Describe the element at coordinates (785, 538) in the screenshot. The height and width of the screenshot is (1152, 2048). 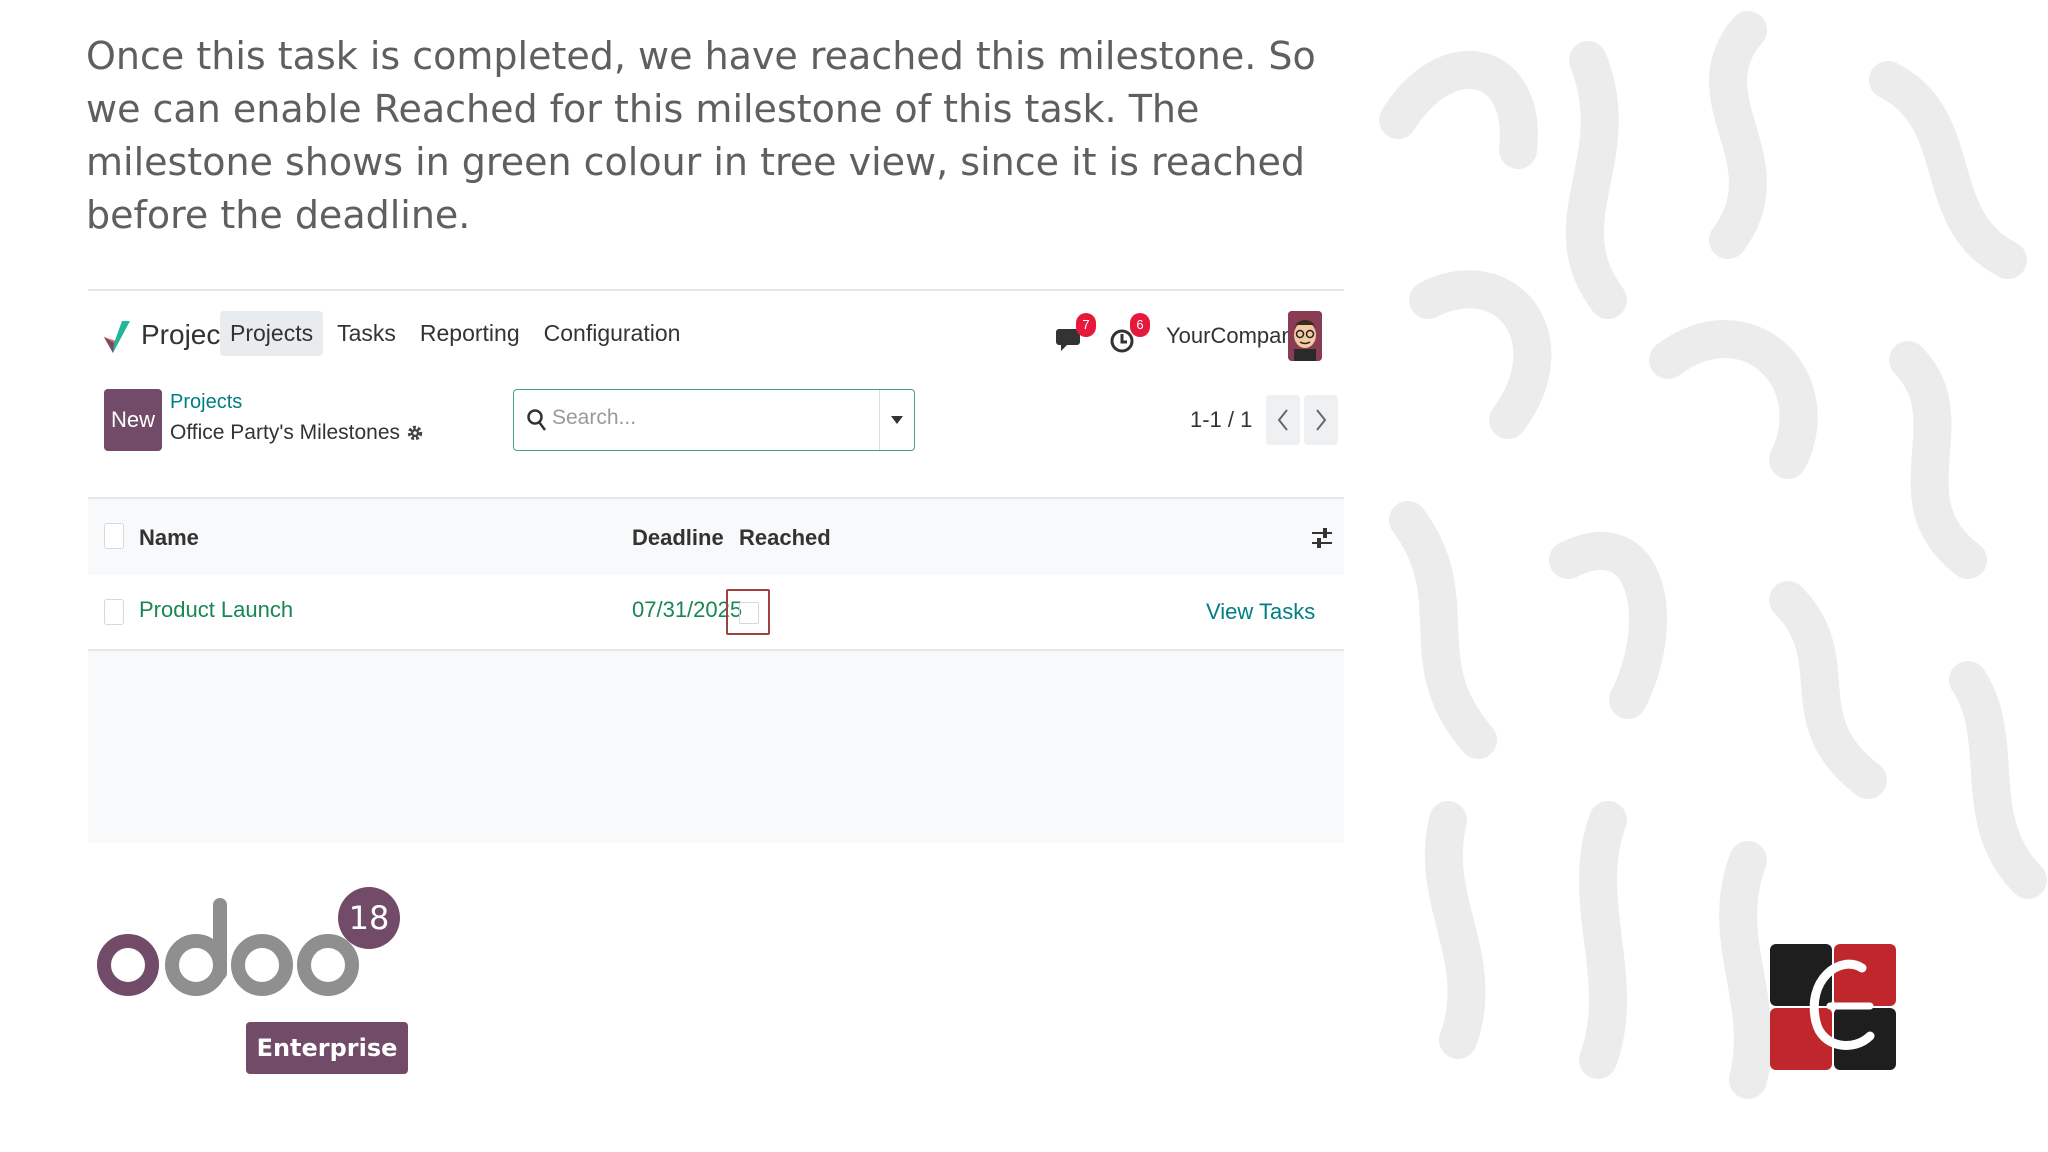
I see `column-reached: Reached` at that location.